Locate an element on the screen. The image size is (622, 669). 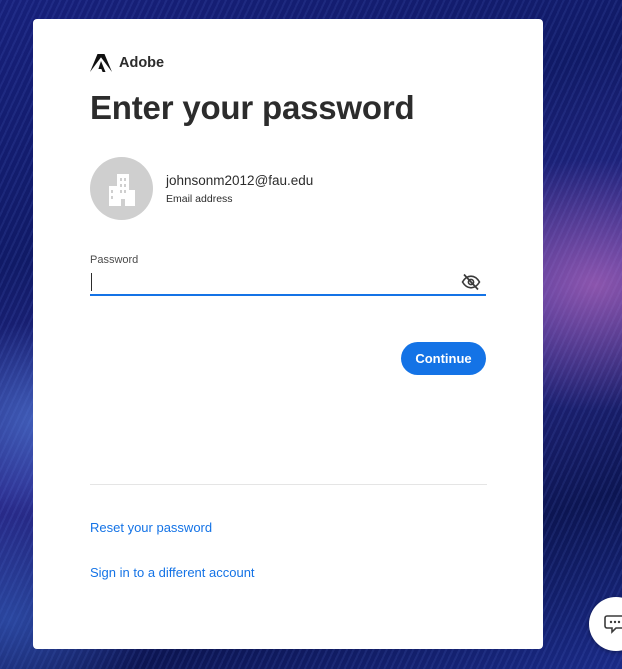
email-address-label: Email address is located at coordinates (199, 198).